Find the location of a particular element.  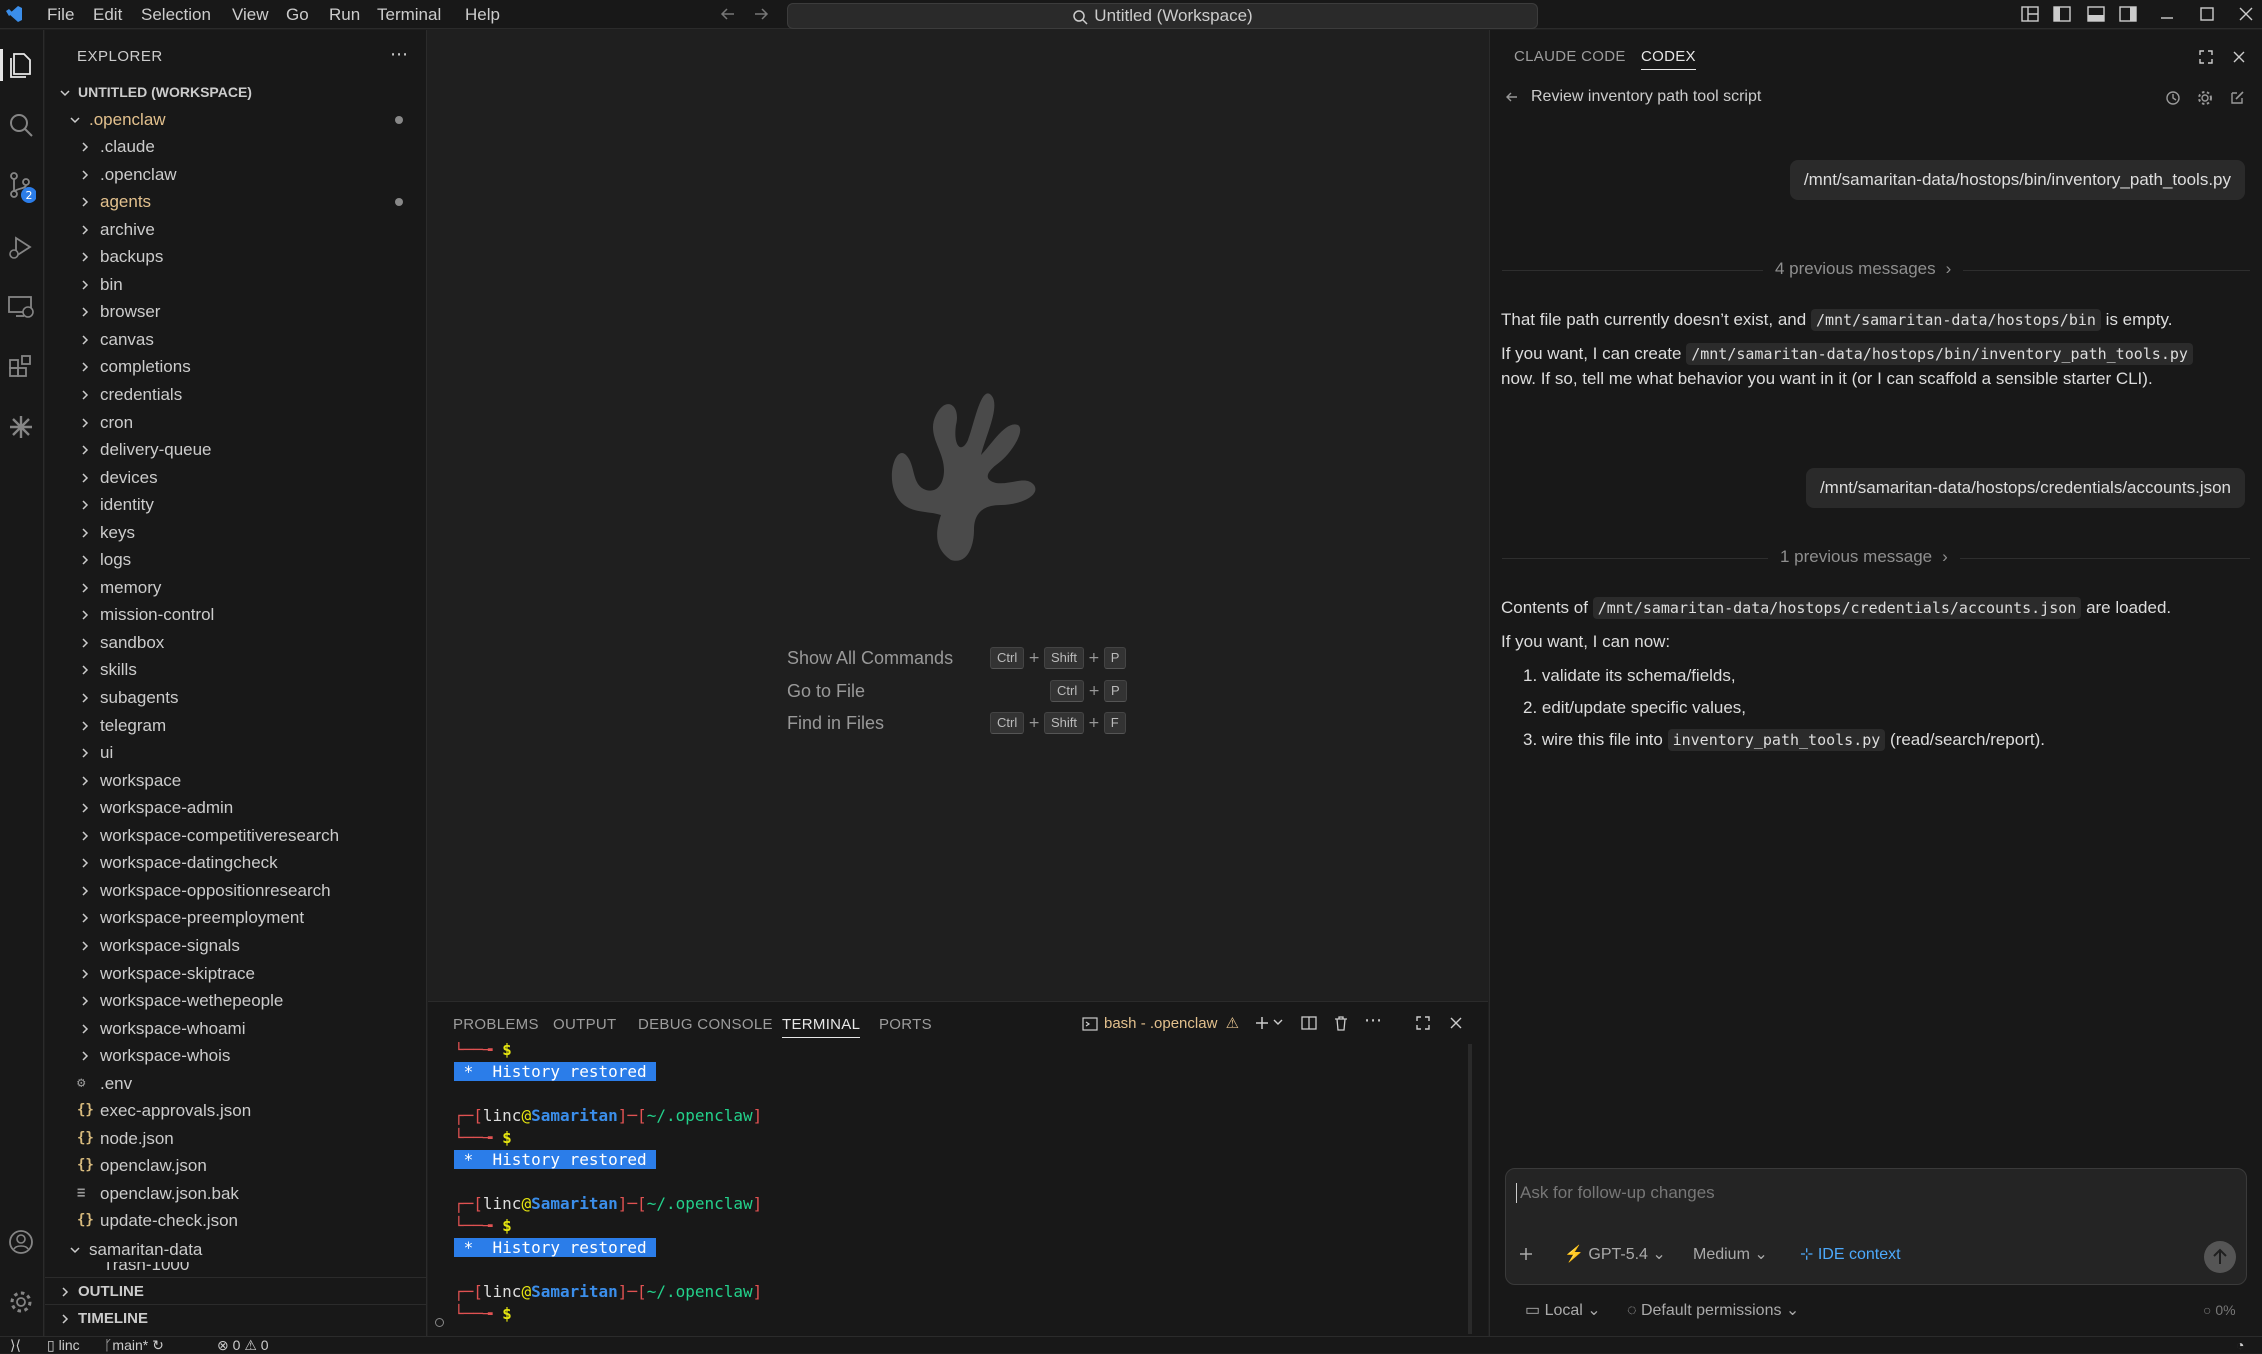

toggle-secondary-sidebar-icon is located at coordinates (2128, 14).